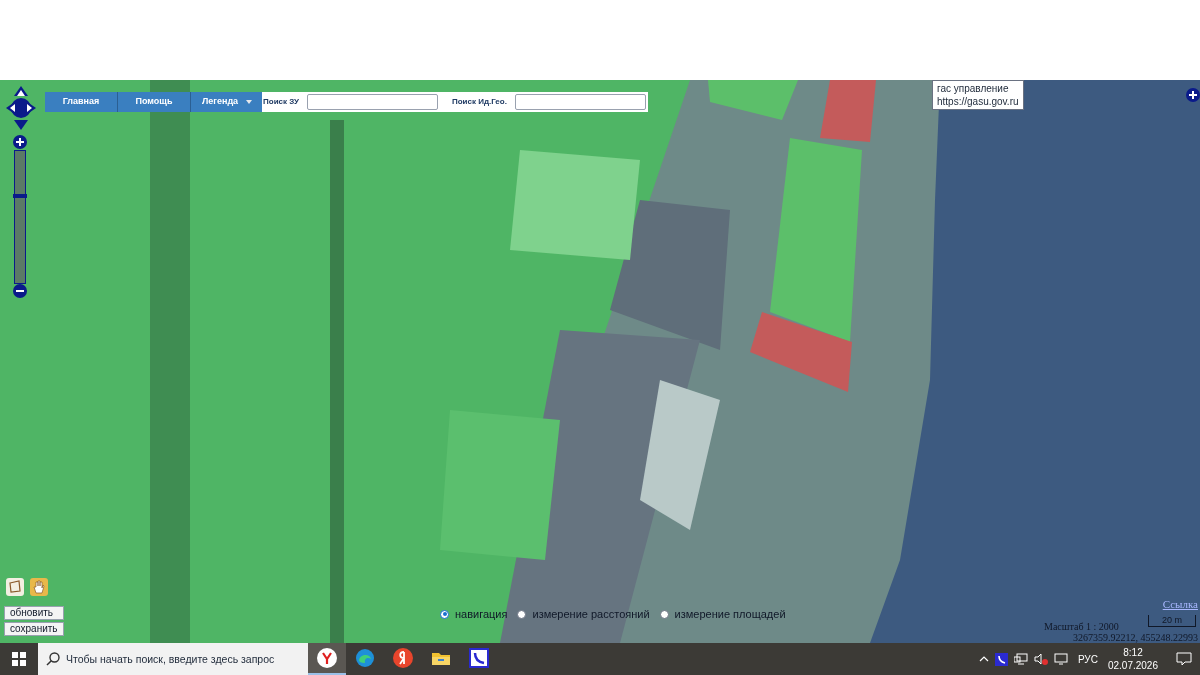  I want to click on yandex-icon, so click(403, 658).